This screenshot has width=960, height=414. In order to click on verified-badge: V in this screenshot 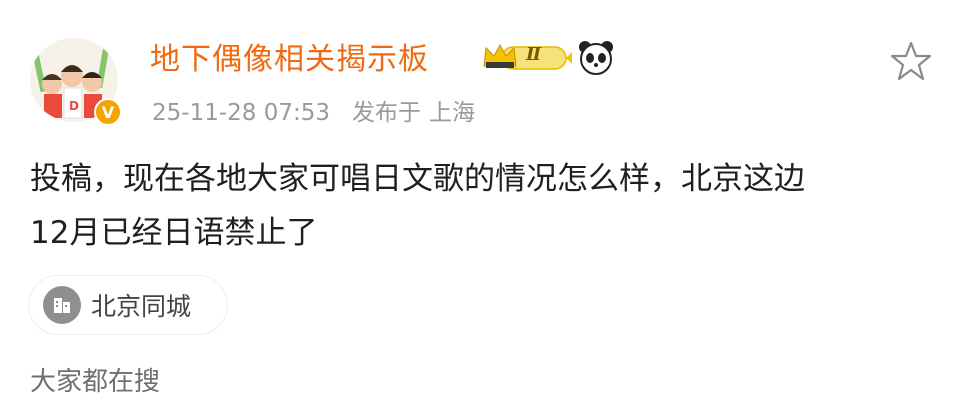, I will do `click(108, 112)`.